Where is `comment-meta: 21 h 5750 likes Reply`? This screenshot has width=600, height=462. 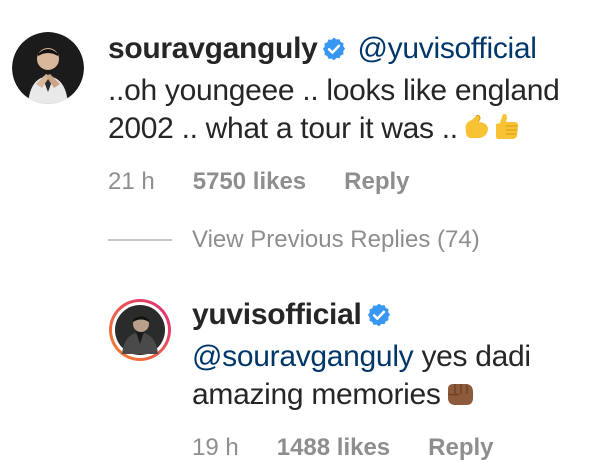
comment-meta: 21 h 5750 likes Reply is located at coordinates (343, 182).